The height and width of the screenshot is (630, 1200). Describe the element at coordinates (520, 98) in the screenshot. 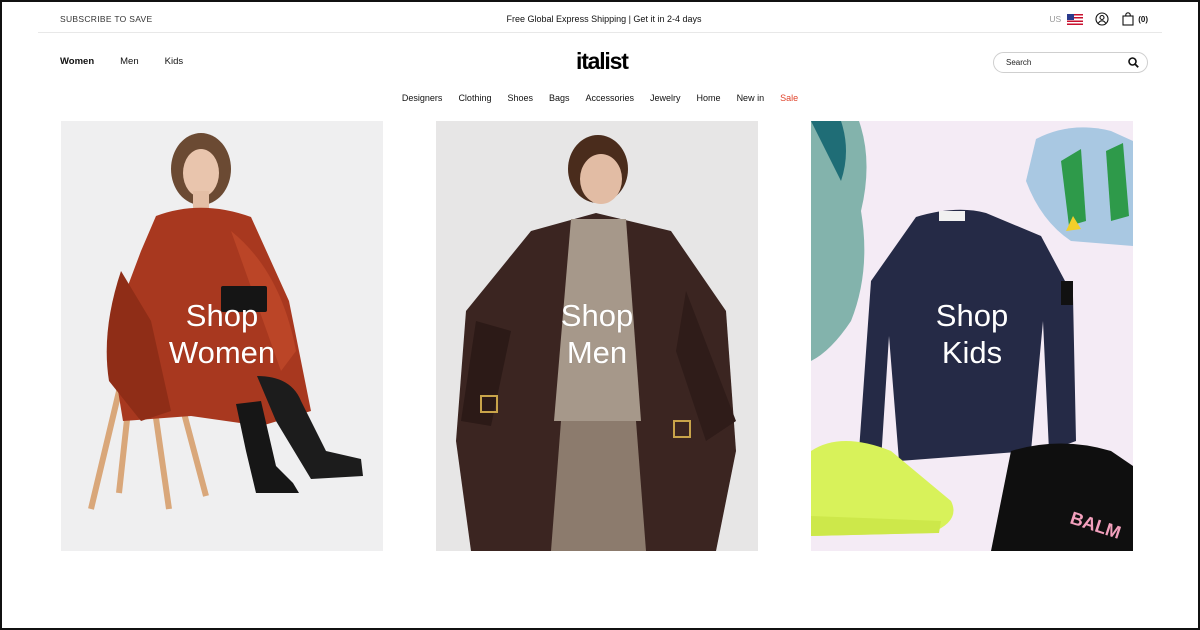

I see `nav-shoes: Shoes` at that location.